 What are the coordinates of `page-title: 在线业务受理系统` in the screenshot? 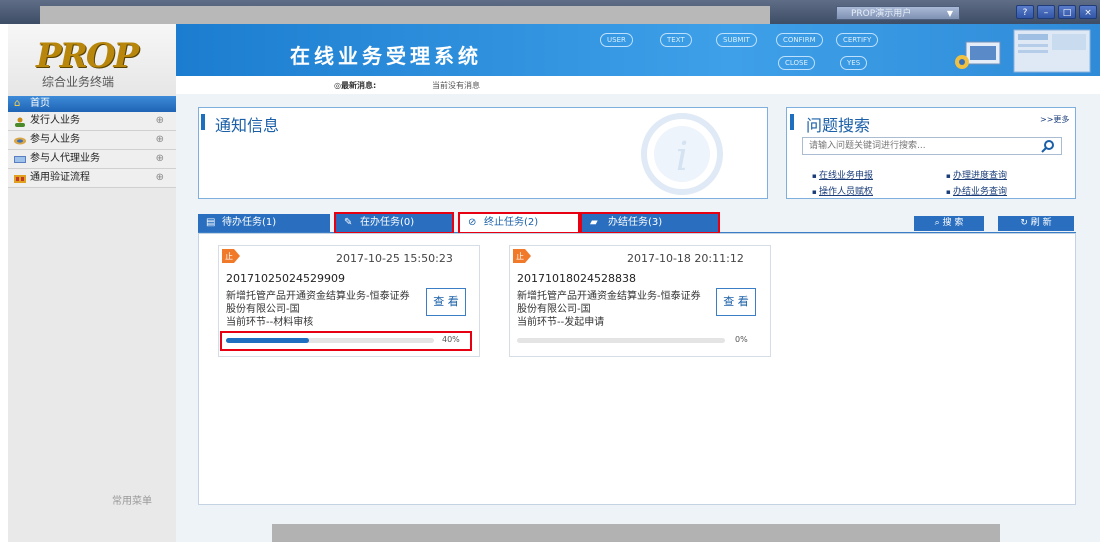 It's located at (386, 56).